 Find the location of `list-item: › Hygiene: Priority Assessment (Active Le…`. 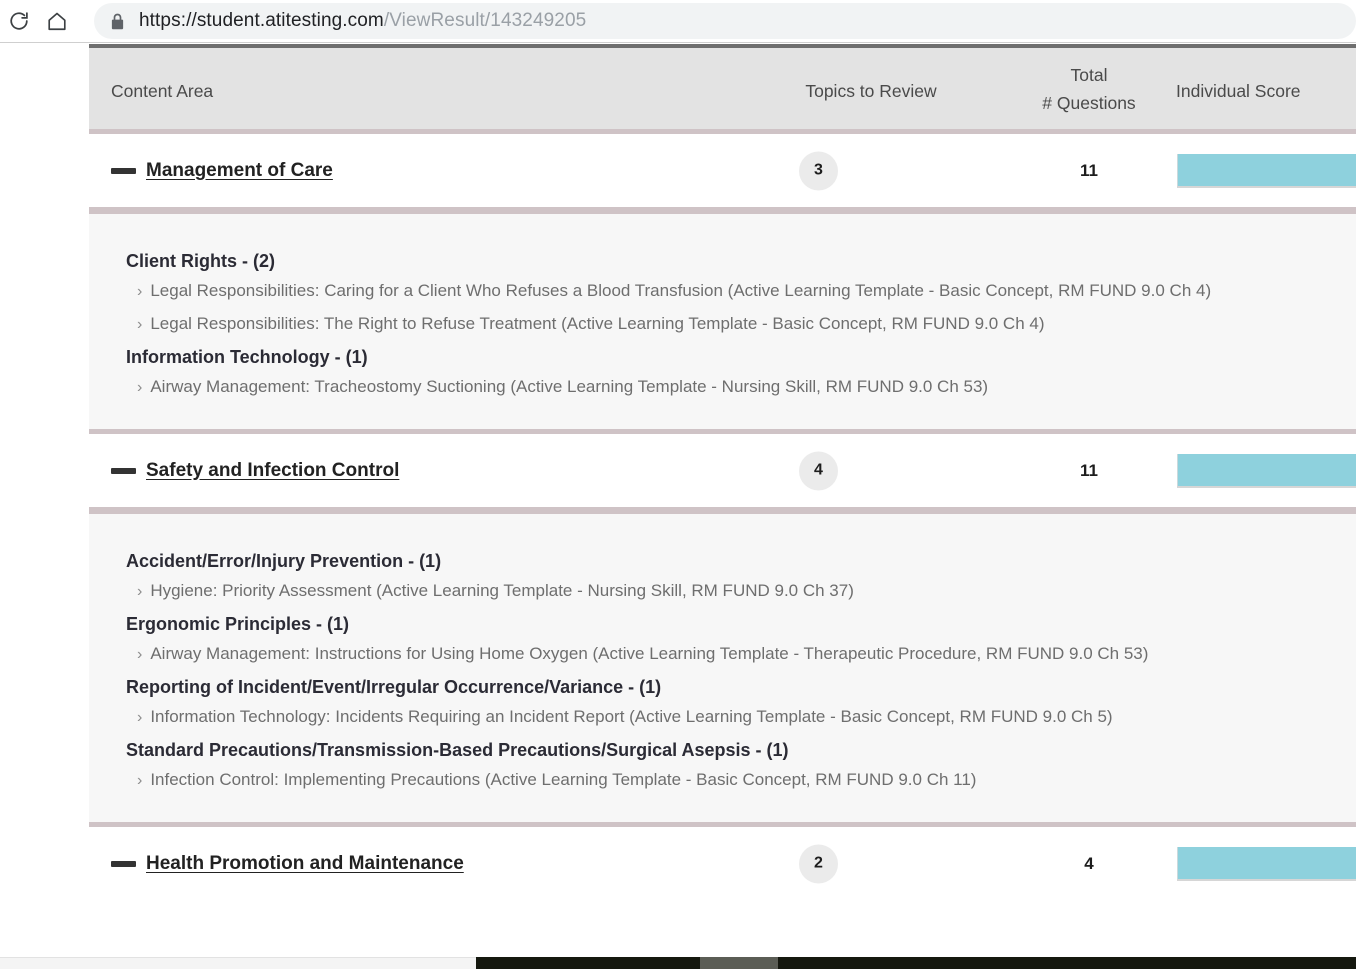

list-item: › Hygiene: Priority Assessment (Active Le… is located at coordinates (746, 591).